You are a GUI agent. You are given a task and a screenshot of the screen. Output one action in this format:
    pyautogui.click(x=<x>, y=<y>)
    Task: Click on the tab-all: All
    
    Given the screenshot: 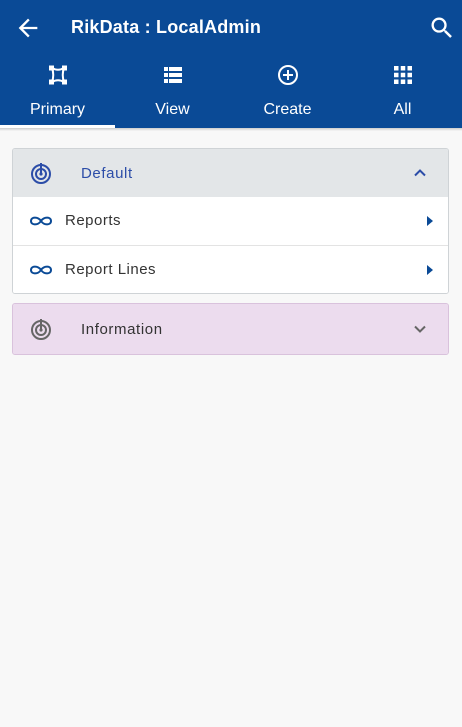 What is the action you would take?
    pyautogui.click(x=402, y=92)
    